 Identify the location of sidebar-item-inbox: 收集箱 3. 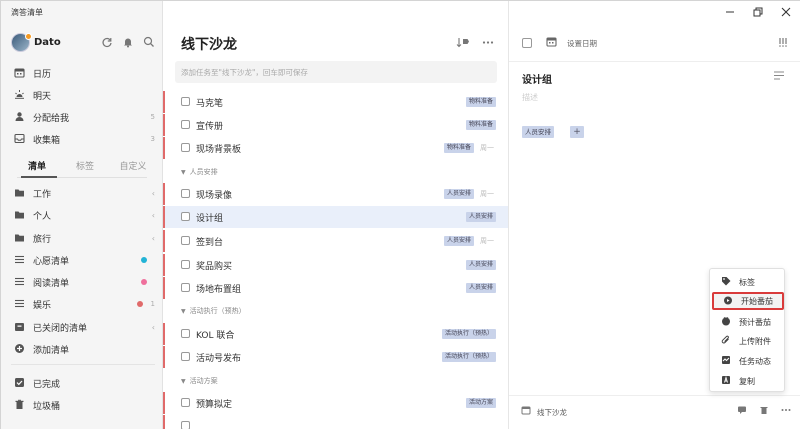
(84, 139).